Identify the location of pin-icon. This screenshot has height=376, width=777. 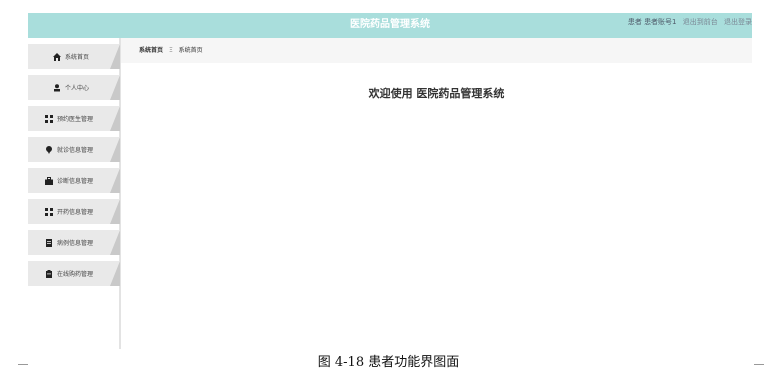
(49, 150).